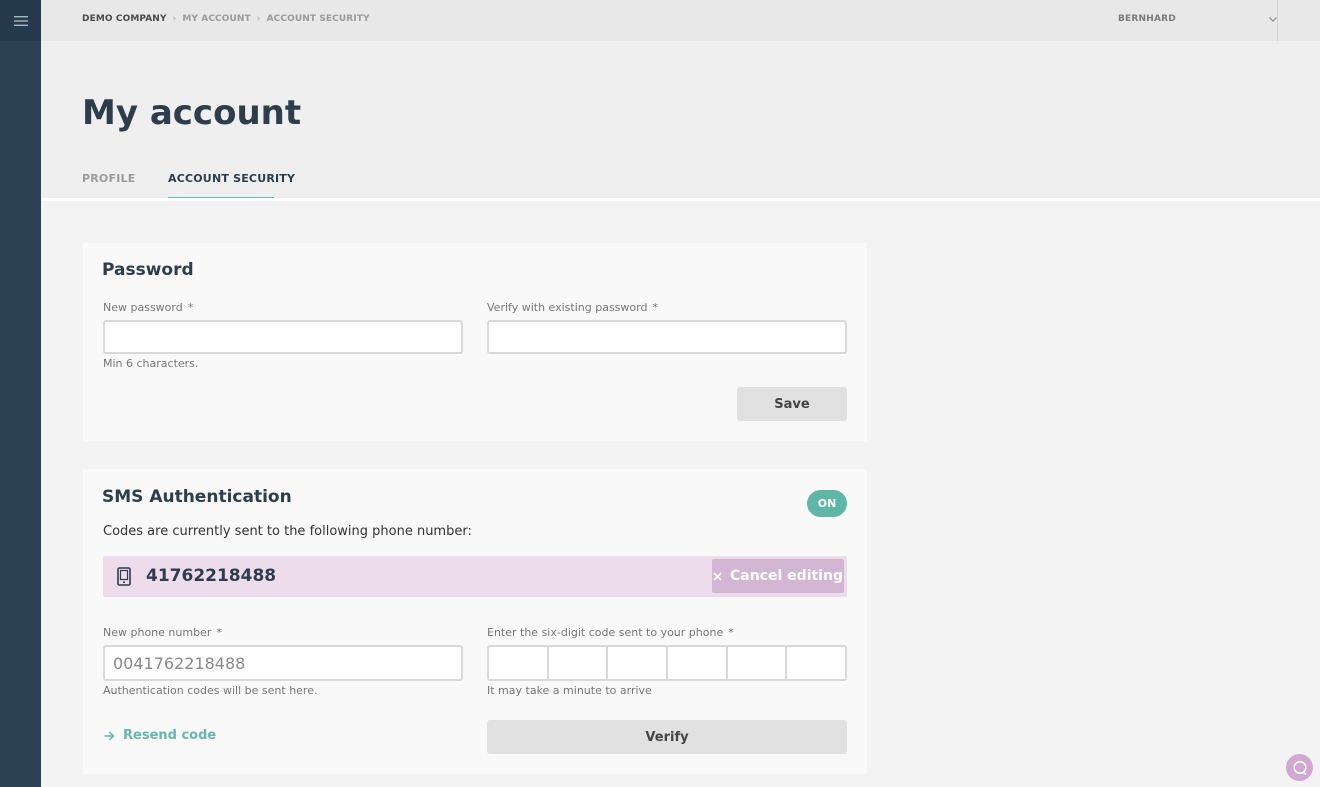  I want to click on existing-password-input, so click(667, 337).